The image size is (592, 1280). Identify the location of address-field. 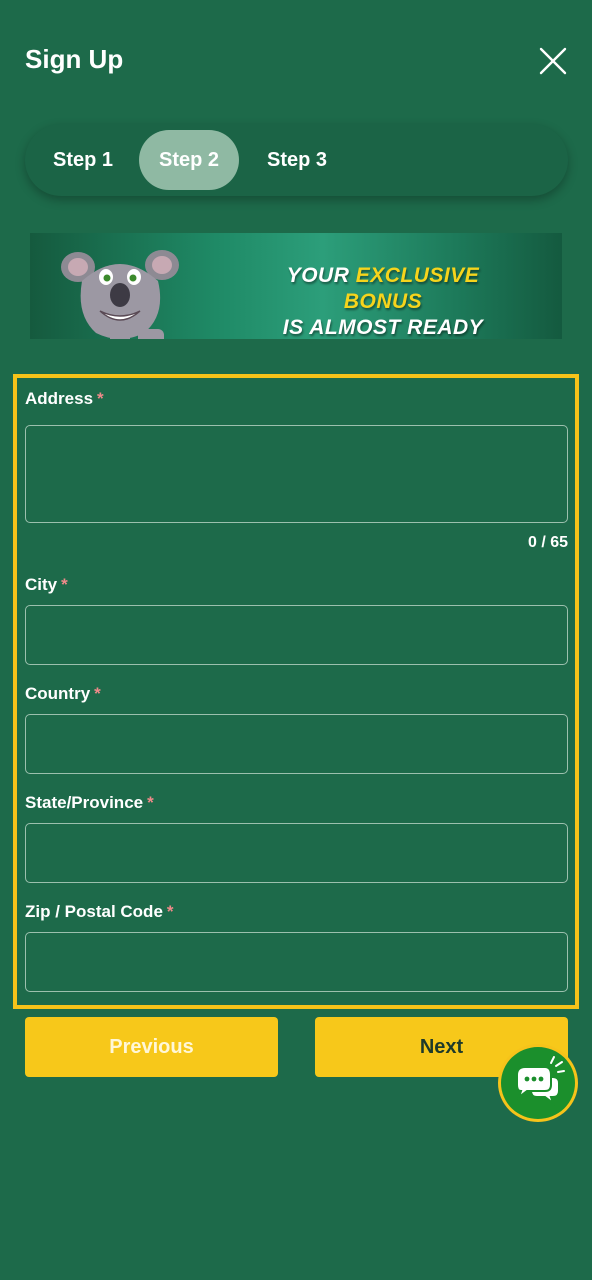
(296, 474).